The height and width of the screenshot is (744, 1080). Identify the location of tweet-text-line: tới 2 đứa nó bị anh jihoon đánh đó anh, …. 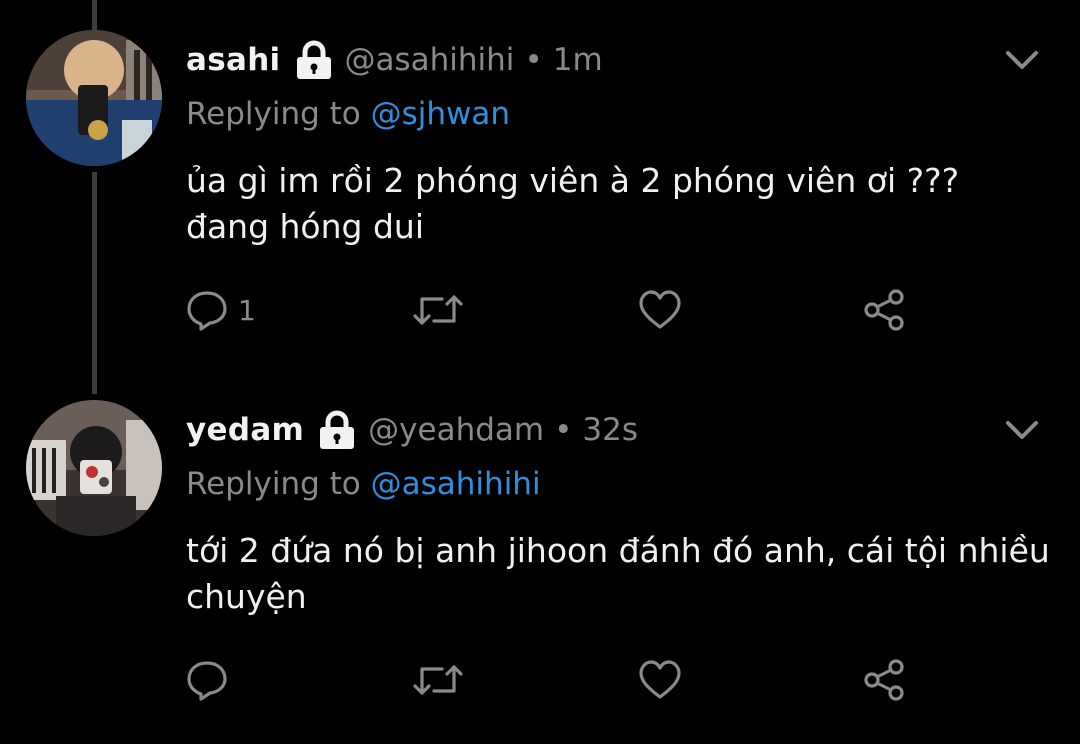
(618, 550).